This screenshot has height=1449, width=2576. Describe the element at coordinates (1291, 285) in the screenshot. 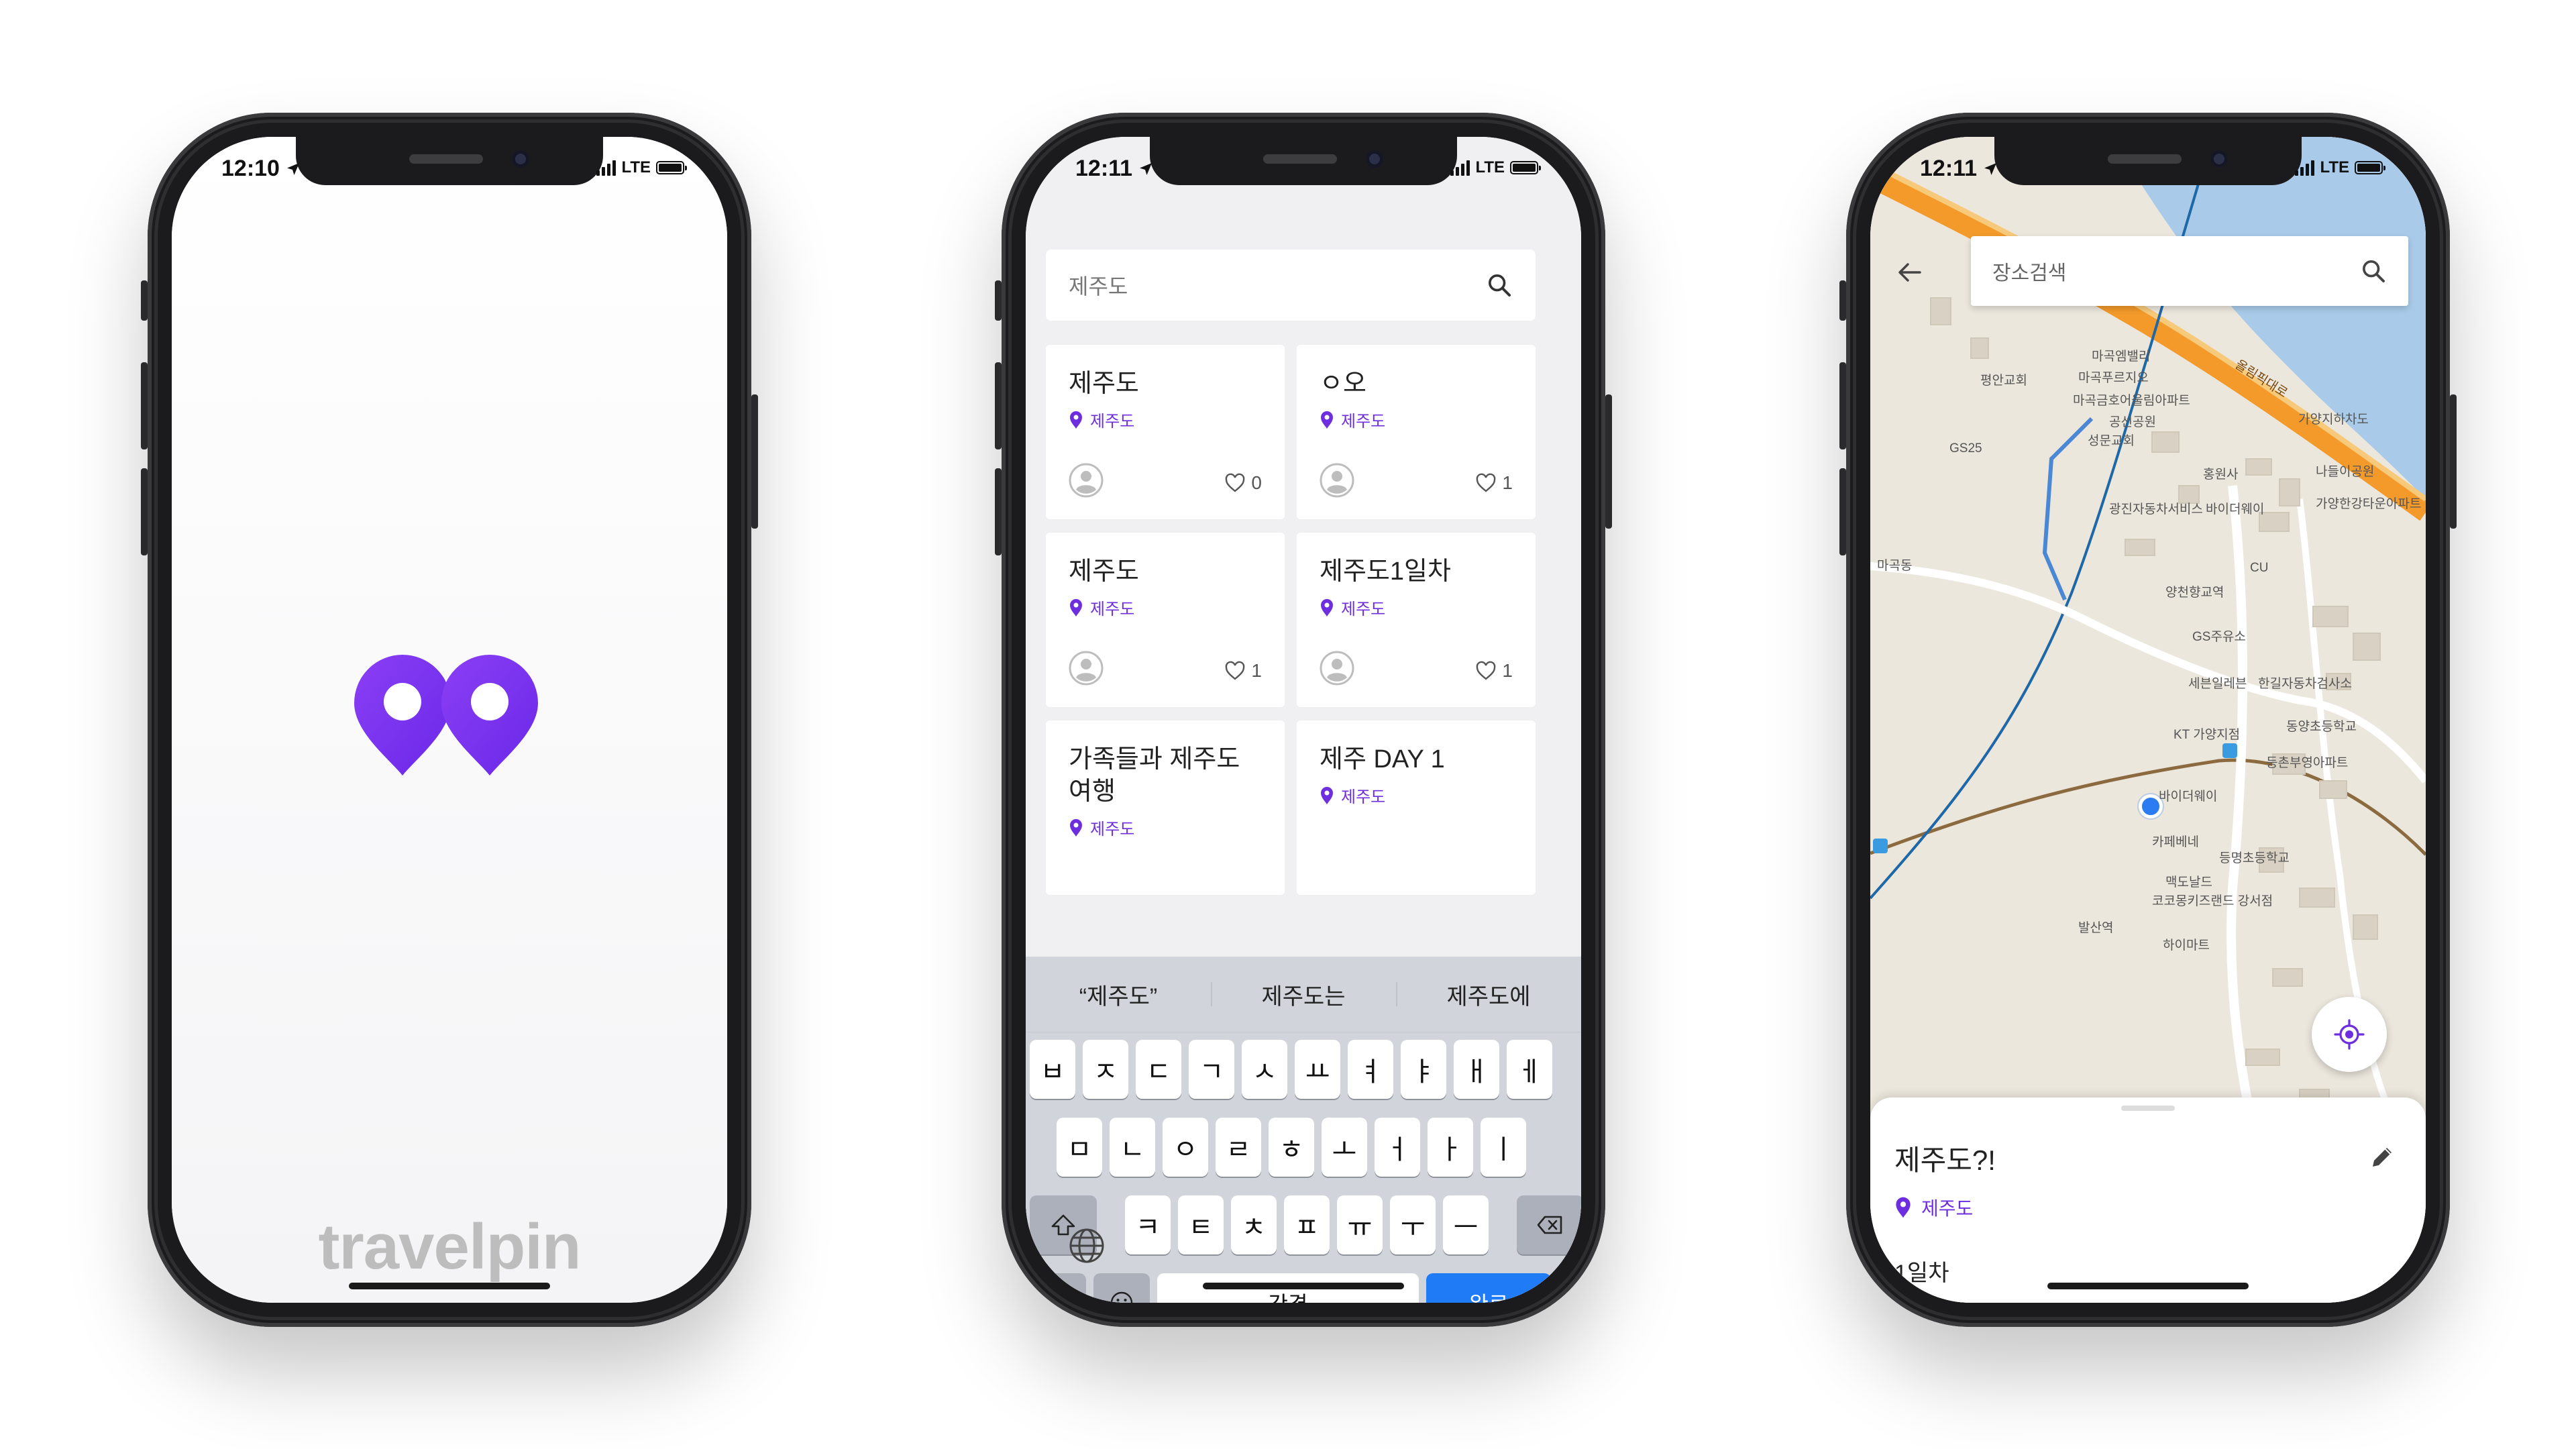

I see `search-input: 제주도` at that location.